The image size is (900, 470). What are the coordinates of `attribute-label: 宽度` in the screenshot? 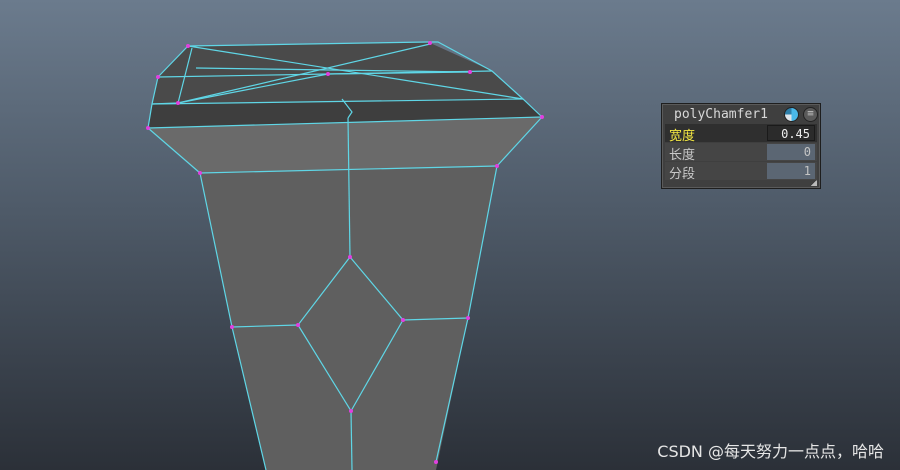 It's located at (682, 136).